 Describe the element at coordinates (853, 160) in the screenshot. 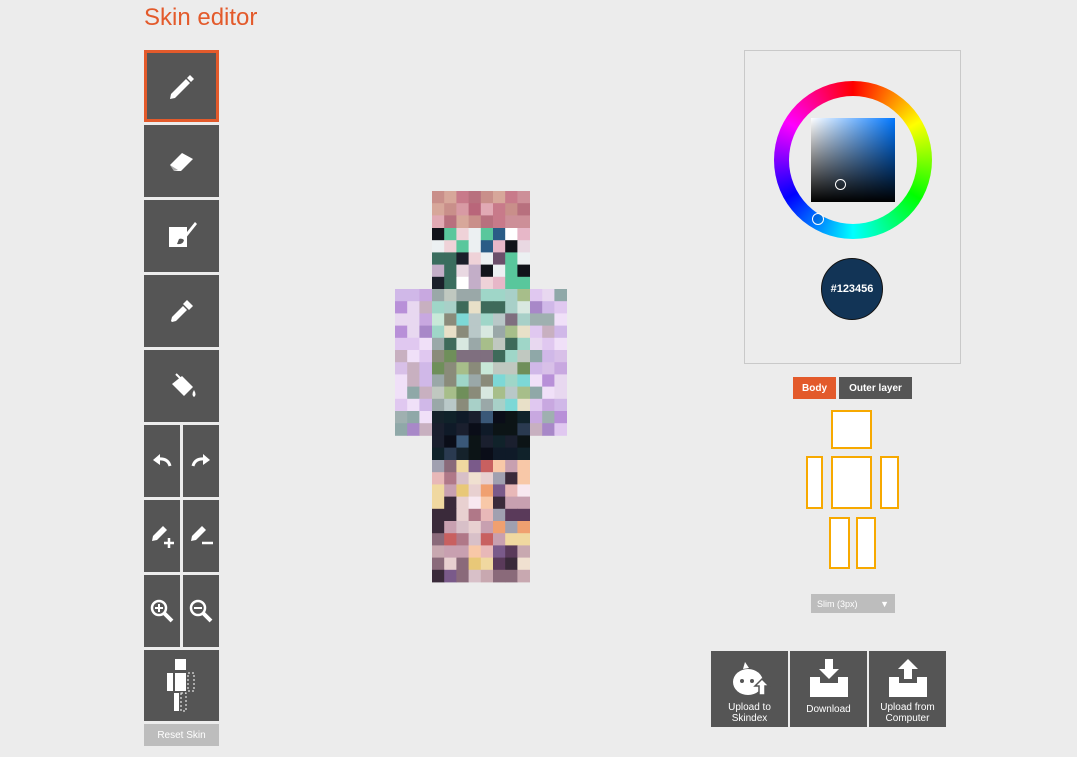

I see `saturation-value-square` at that location.